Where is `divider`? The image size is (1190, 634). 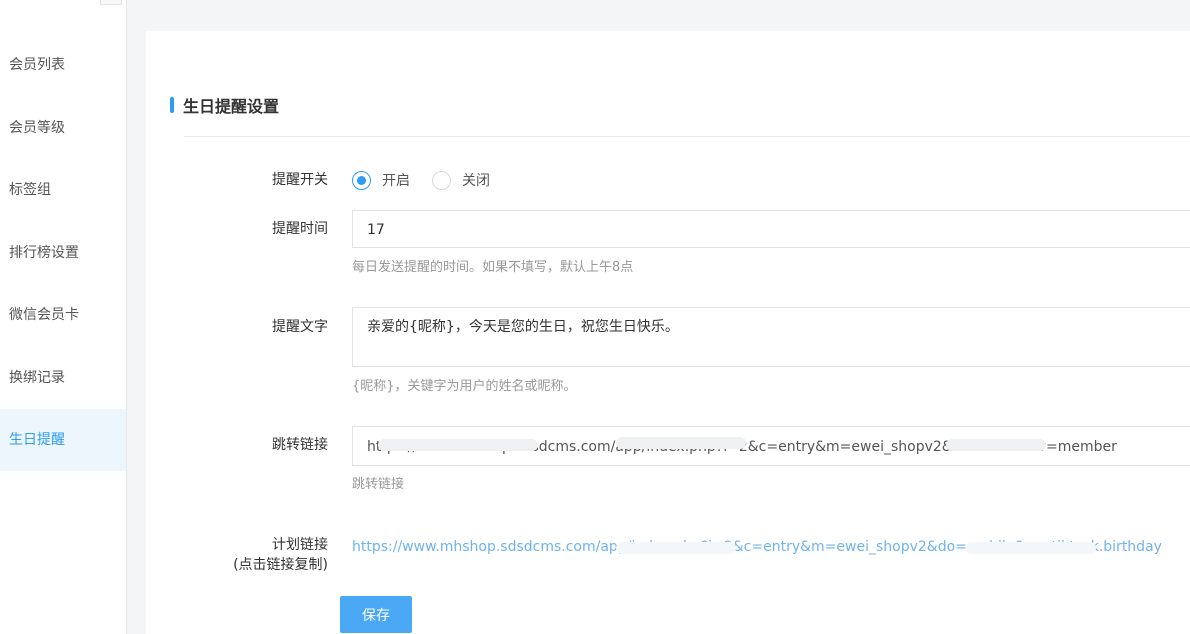 divider is located at coordinates (687, 136).